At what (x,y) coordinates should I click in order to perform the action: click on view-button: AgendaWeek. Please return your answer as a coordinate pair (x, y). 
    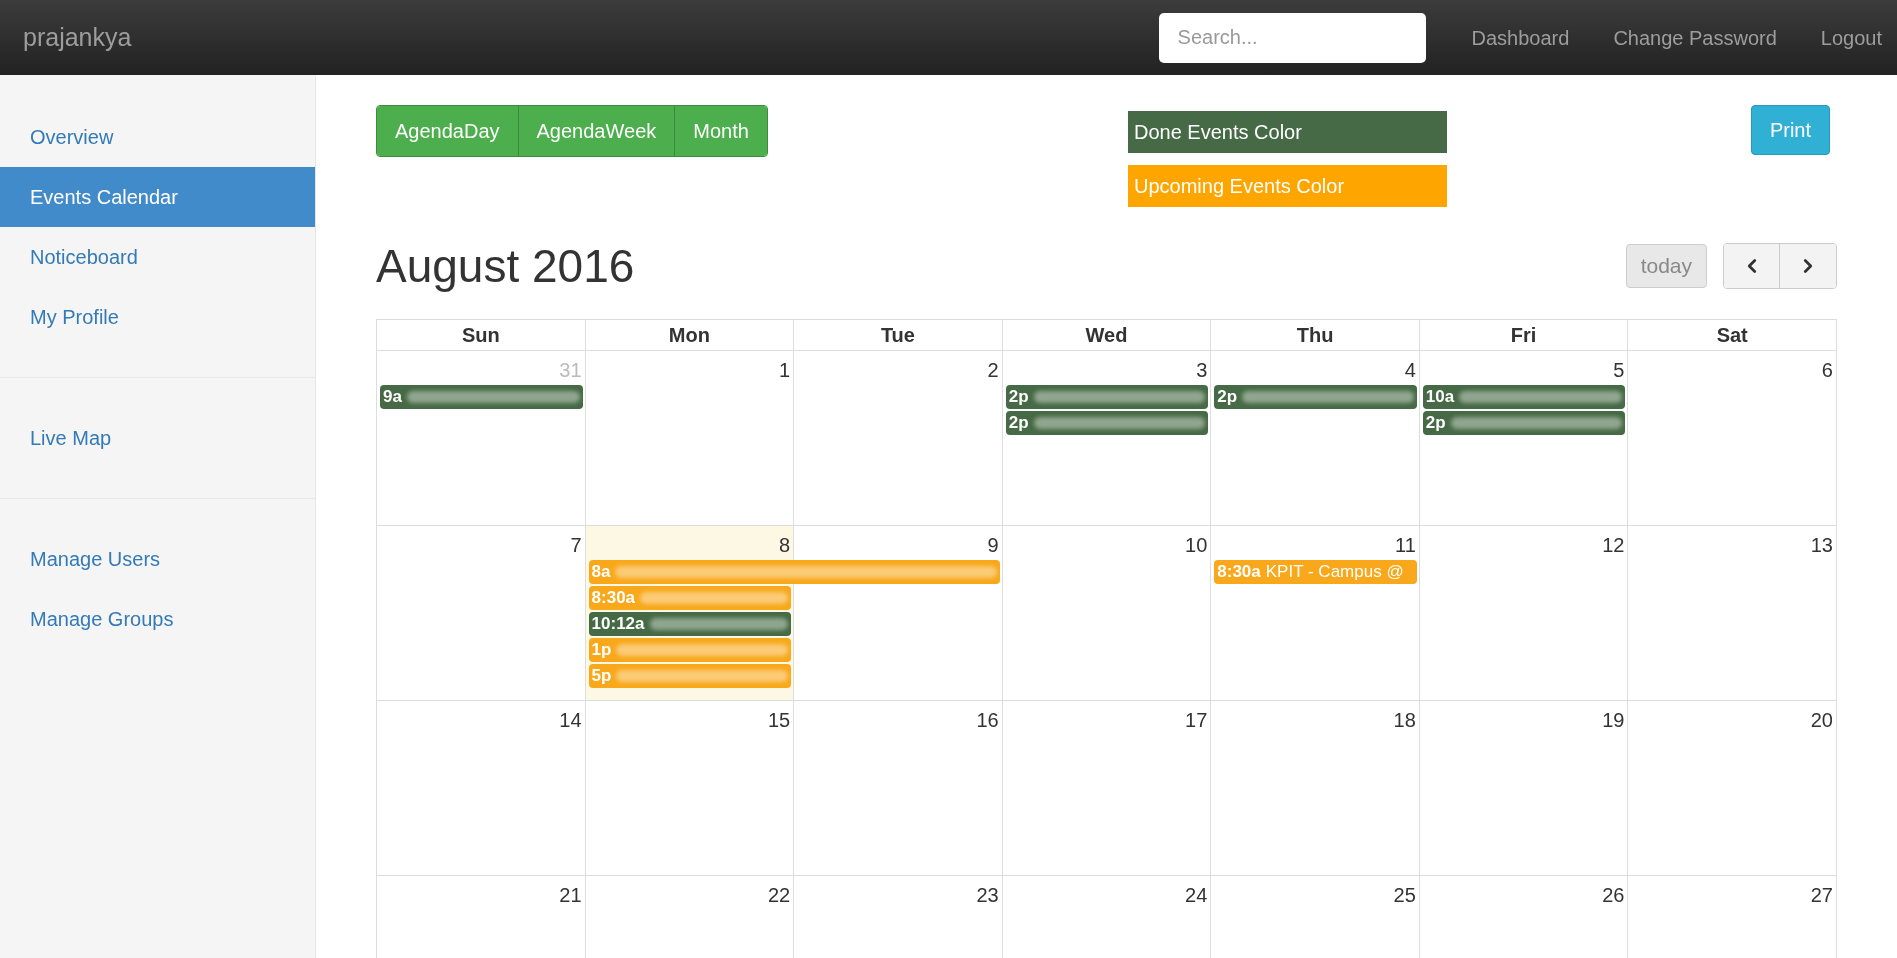
    Looking at the image, I should click on (596, 131).